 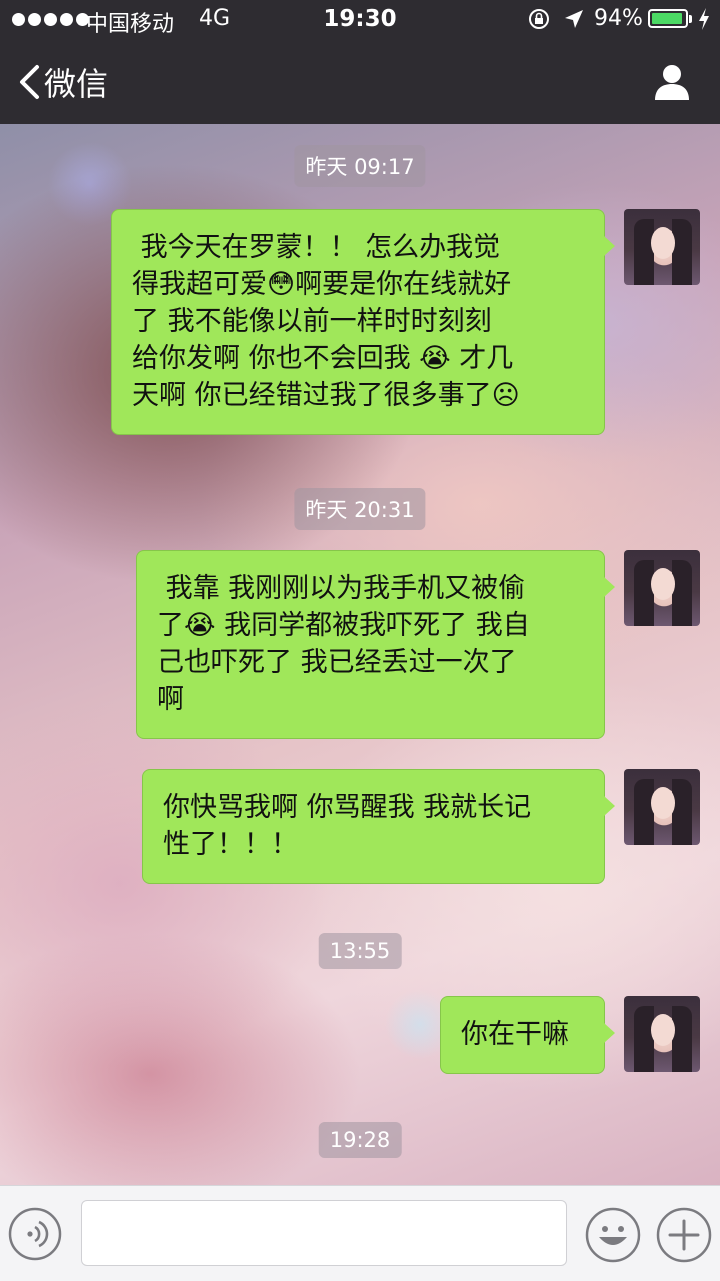 I want to click on message-bubble: 你快骂我啊 你骂醒我 我就长记 性了！！！, so click(x=378, y=826).